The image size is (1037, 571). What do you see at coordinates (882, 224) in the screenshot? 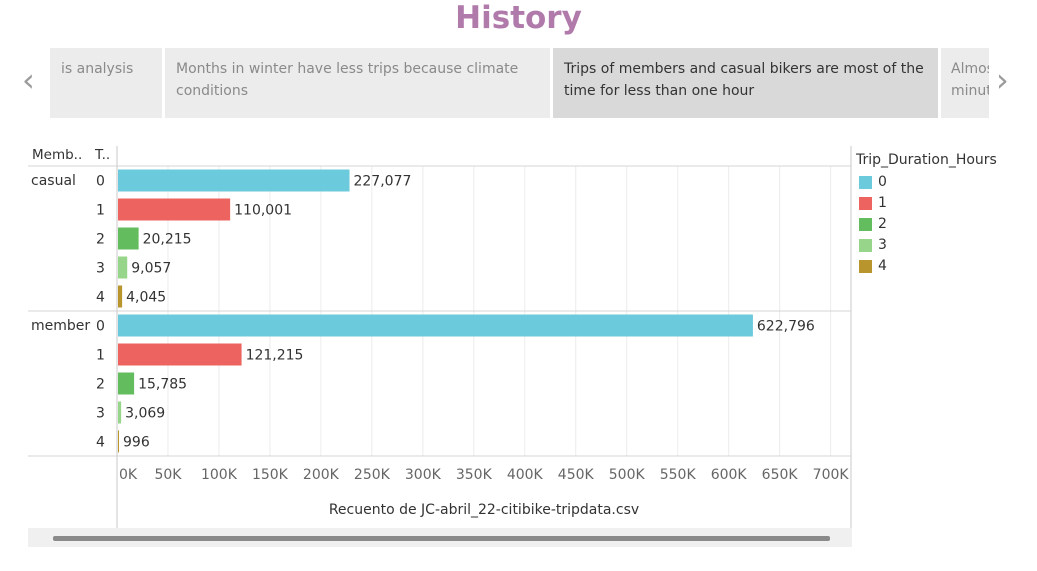
I see `legend-label-2: 2` at bounding box center [882, 224].